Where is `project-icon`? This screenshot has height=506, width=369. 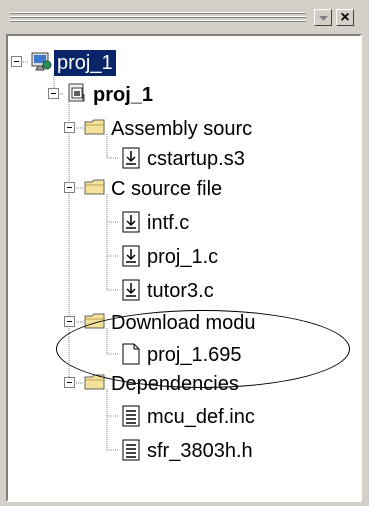
project-icon is located at coordinates (76, 92).